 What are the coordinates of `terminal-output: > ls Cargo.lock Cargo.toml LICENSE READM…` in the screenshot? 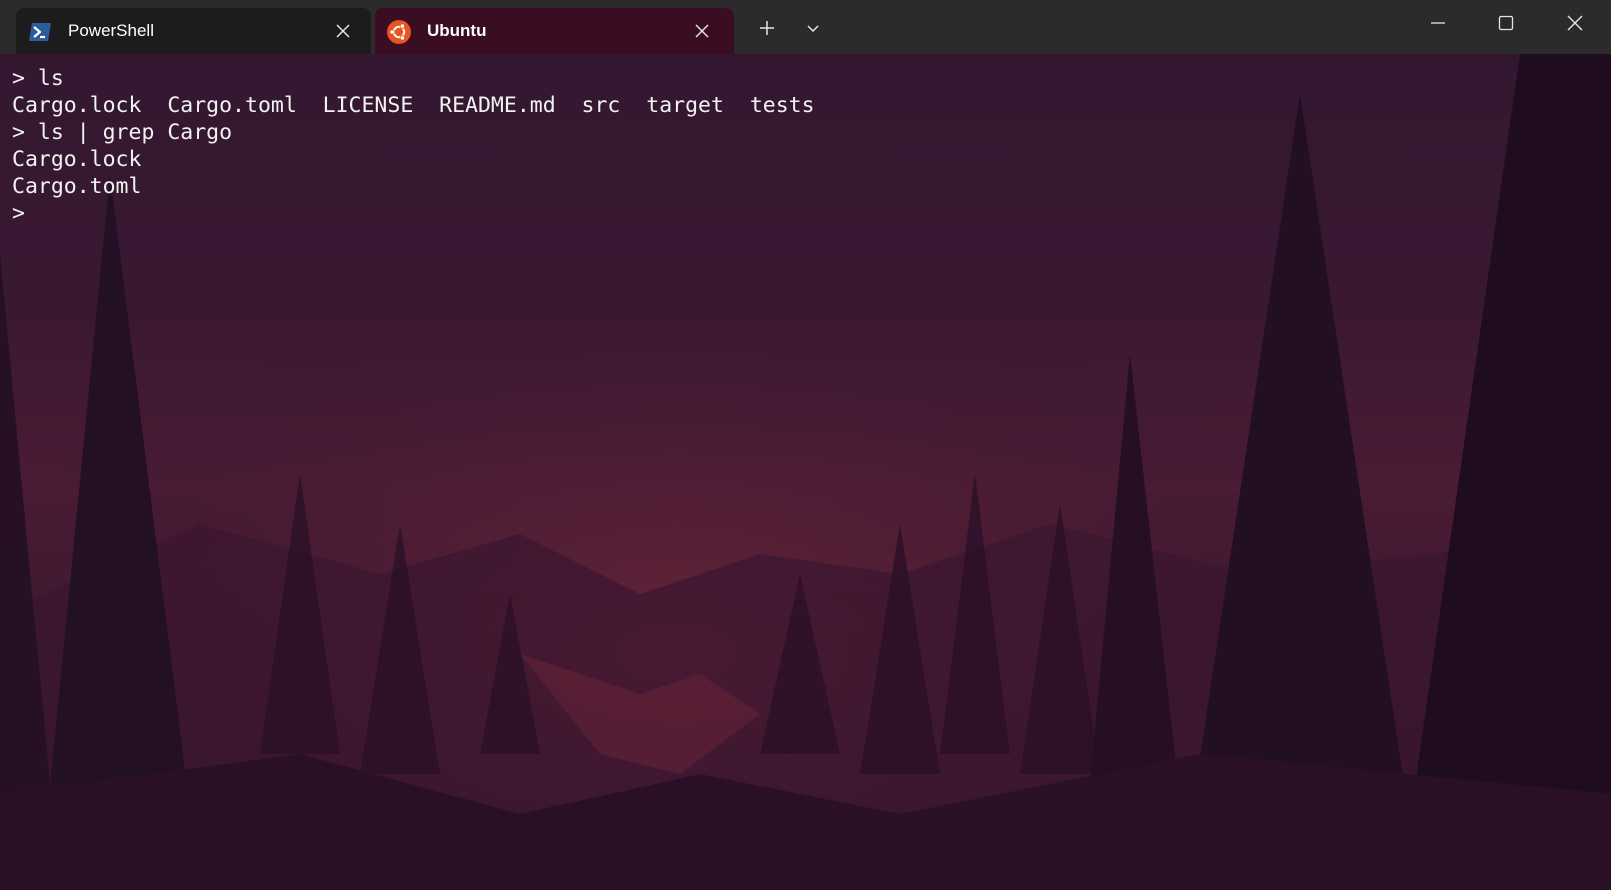 It's located at (413, 146).